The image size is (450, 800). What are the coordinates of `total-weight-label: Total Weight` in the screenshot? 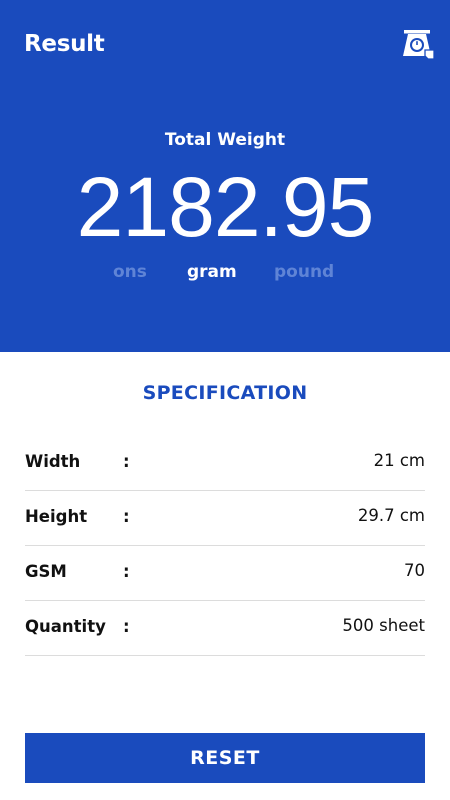 It's located at (225, 140).